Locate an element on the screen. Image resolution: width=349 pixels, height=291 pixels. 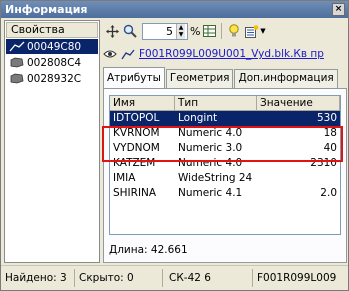
options-button: ▼ is located at coordinates (255, 31).